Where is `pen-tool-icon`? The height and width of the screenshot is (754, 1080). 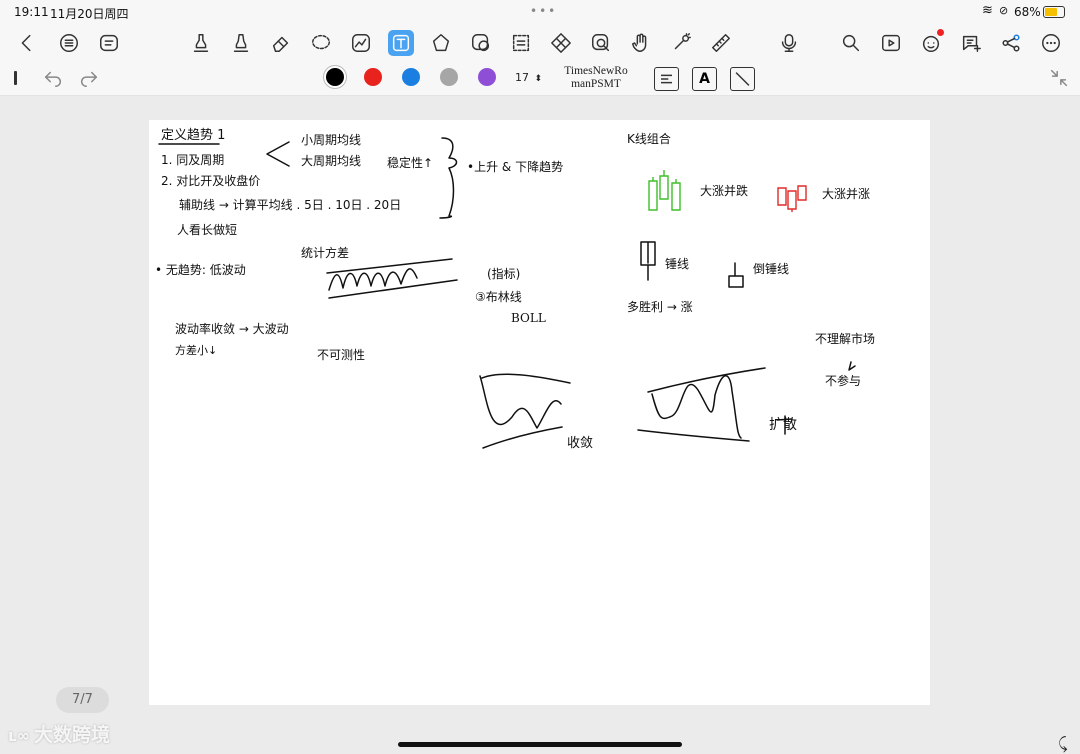
pen-tool-icon is located at coordinates (201, 43).